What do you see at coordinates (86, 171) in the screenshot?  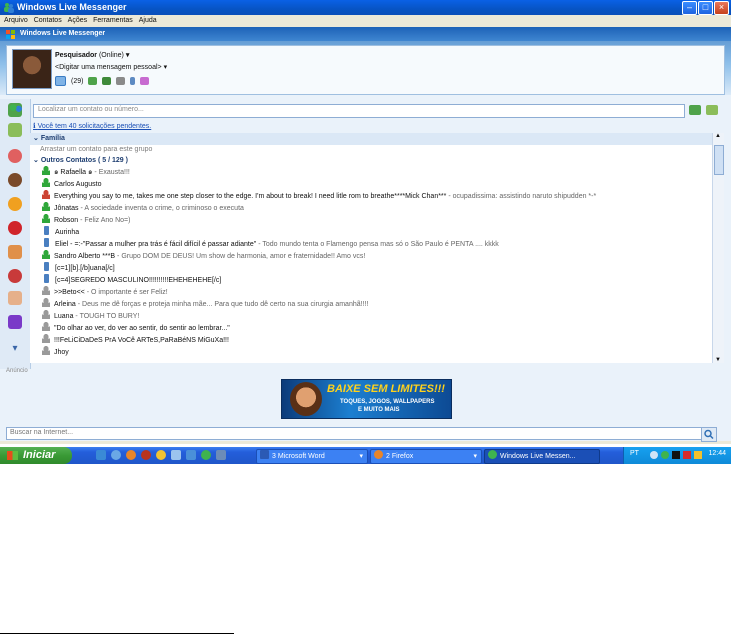 I see `contact-row: ๑ Rafaella ๑ - Exausta!!!` at bounding box center [86, 171].